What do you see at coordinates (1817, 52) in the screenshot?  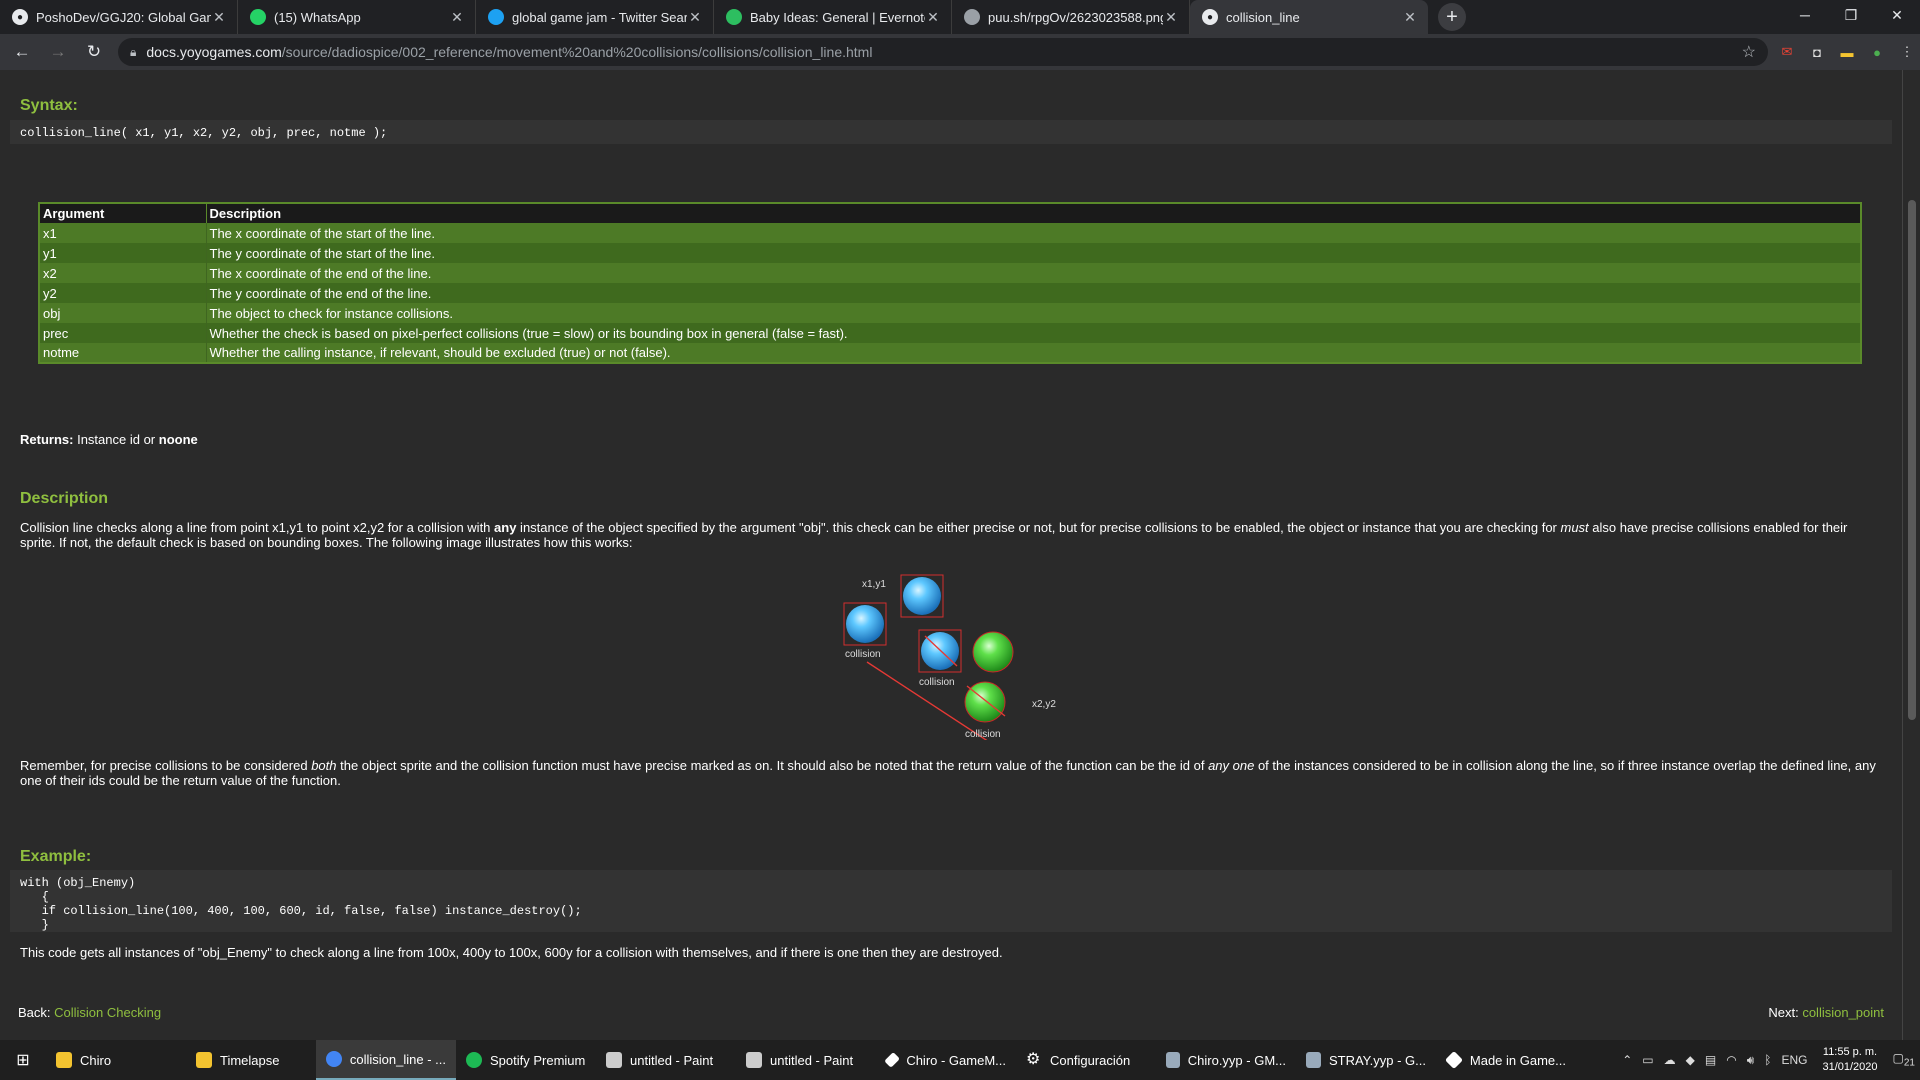 I see `pocket-extension-icon: ◘` at bounding box center [1817, 52].